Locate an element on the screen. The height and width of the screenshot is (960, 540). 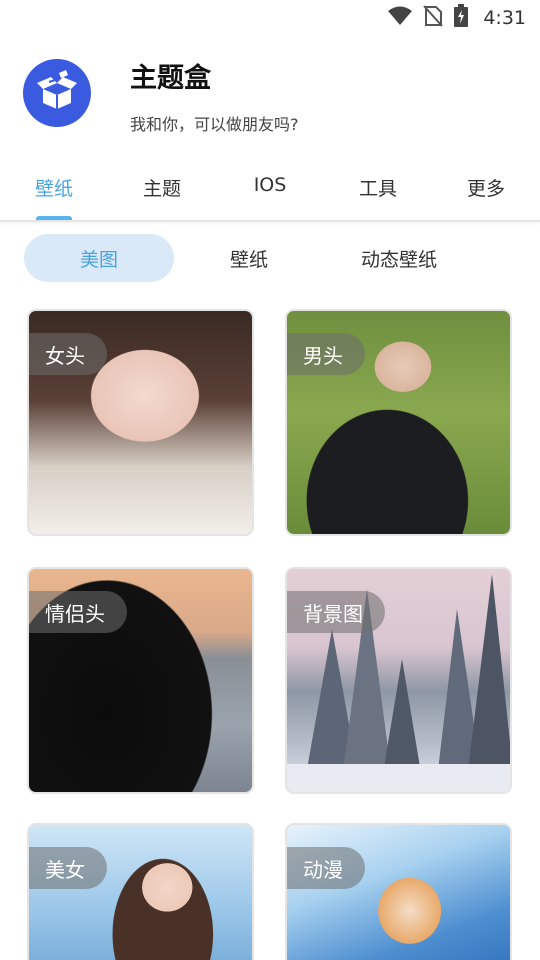
category-card-male-avatar: 男头 is located at coordinates (398, 422).